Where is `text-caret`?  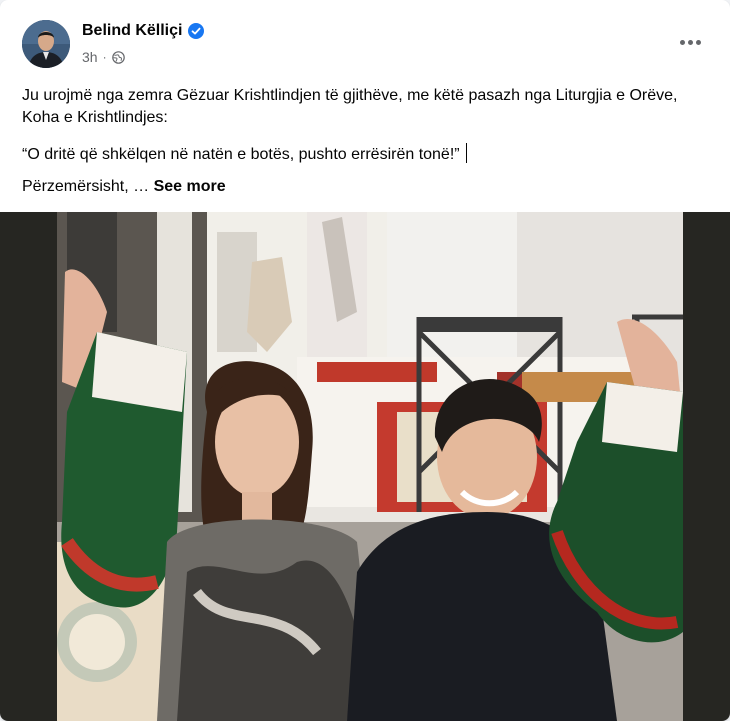
text-caret is located at coordinates (466, 153).